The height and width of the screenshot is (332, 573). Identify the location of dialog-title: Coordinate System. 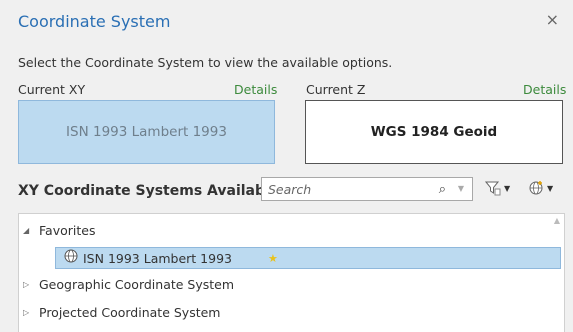
(94, 21).